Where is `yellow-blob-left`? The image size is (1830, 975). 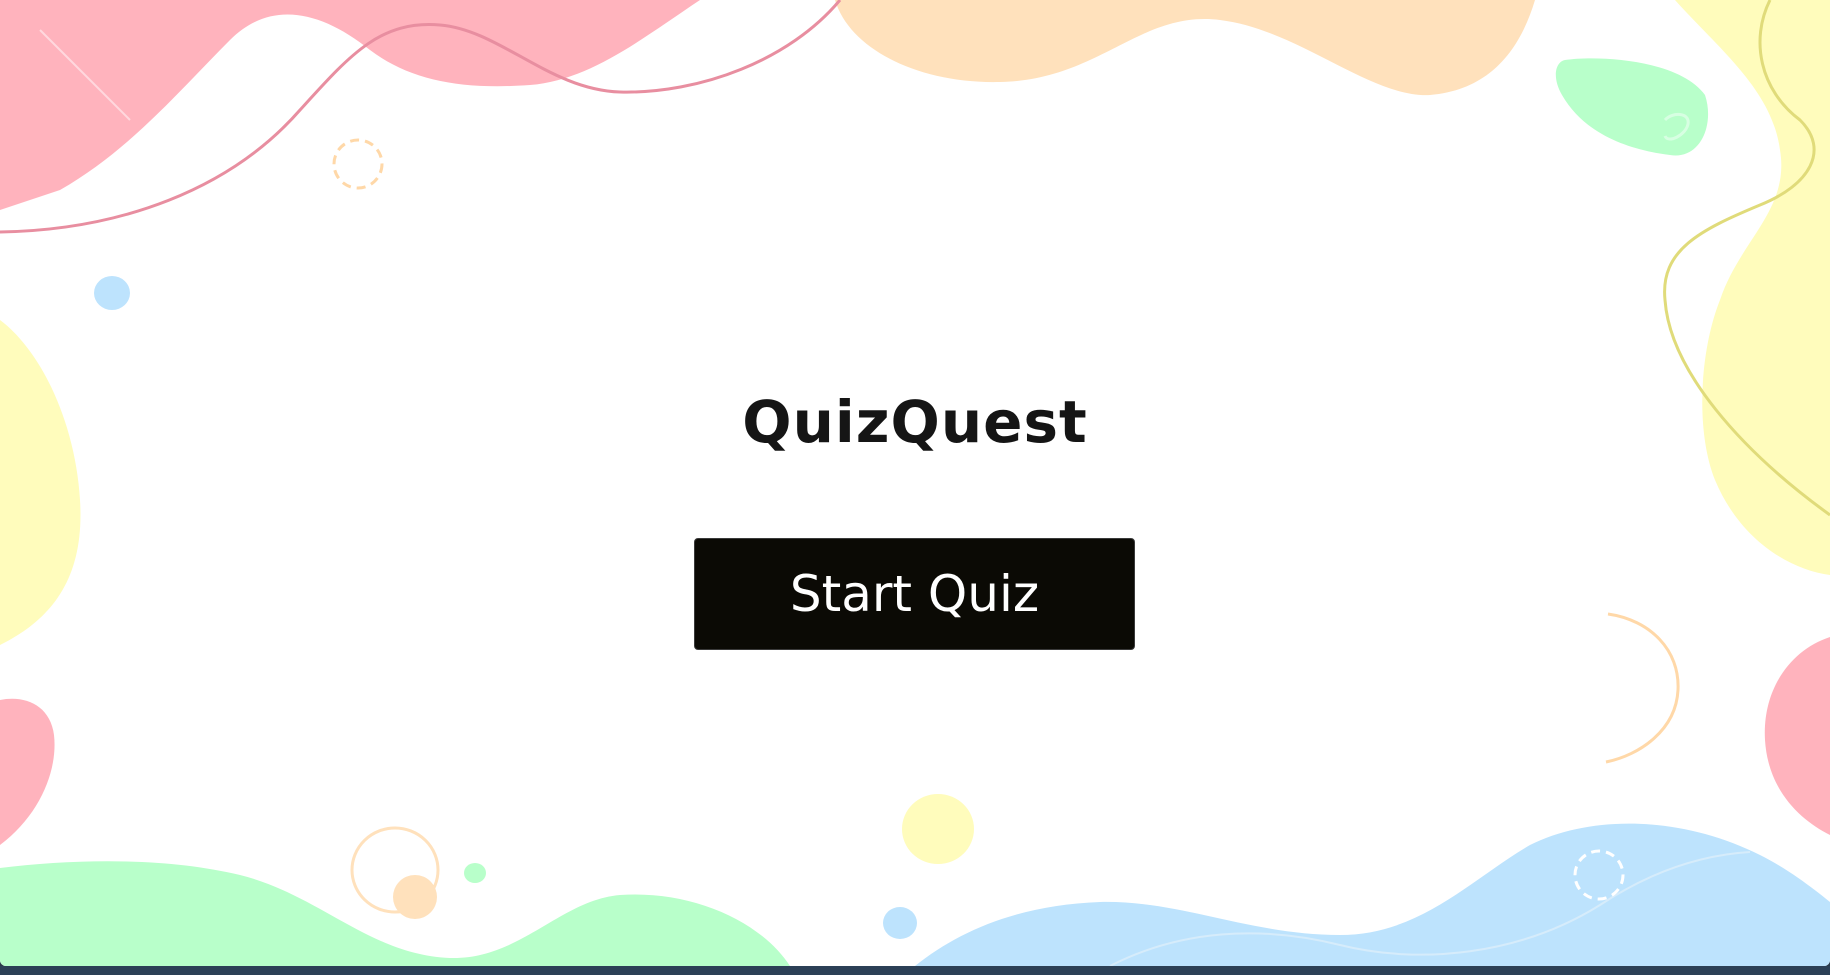
yellow-blob-left is located at coordinates (40, 482).